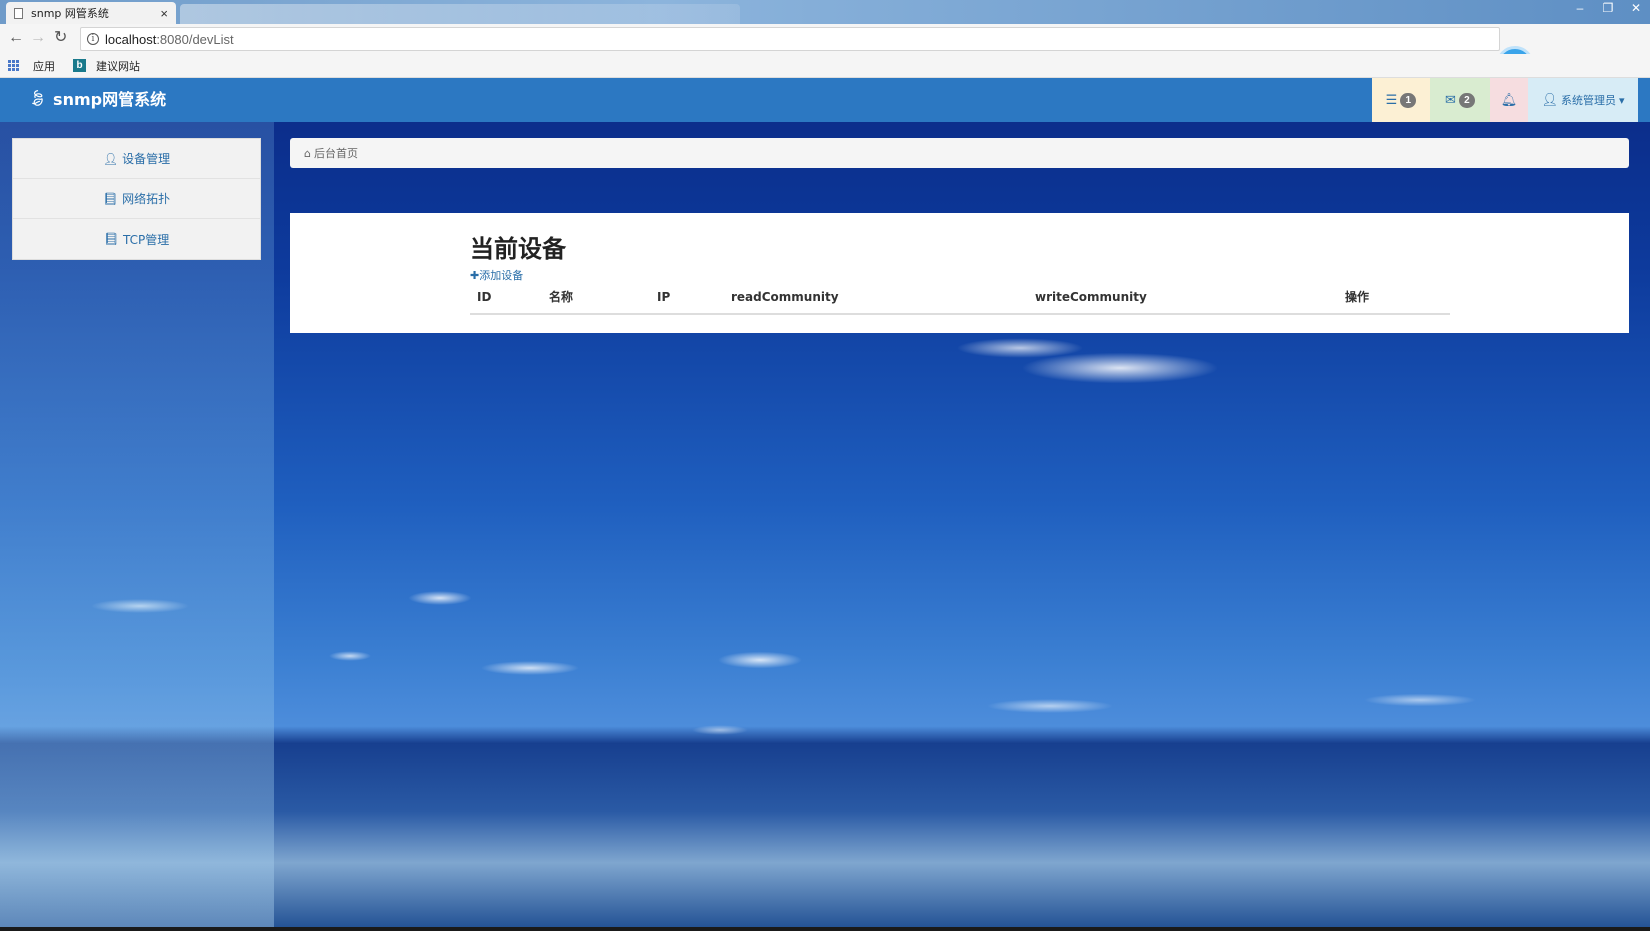 This screenshot has width=1650, height=931. What do you see at coordinates (169, 39) in the screenshot?
I see `url-text: localhost:8080/devList` at bounding box center [169, 39].